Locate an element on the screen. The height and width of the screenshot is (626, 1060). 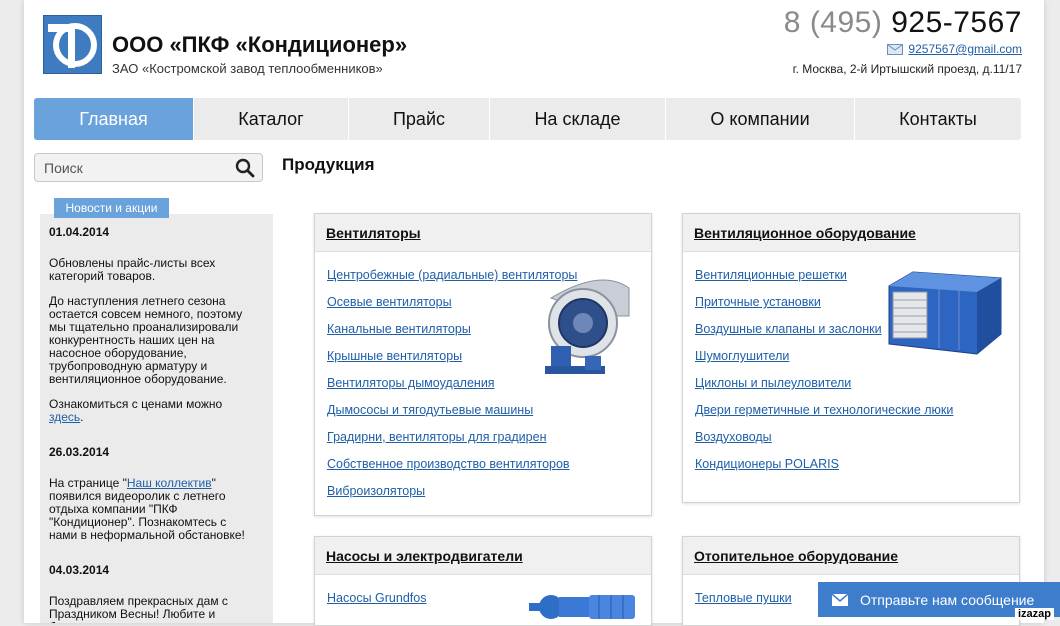
category-link: Канальные вентиляторы is located at coordinates (452, 335).